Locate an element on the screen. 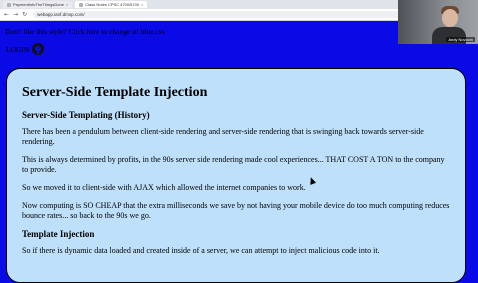 The image size is (478, 283). browser-tab-active: Class Notes CPSC 4700/5700 × is located at coordinates (111, 4).